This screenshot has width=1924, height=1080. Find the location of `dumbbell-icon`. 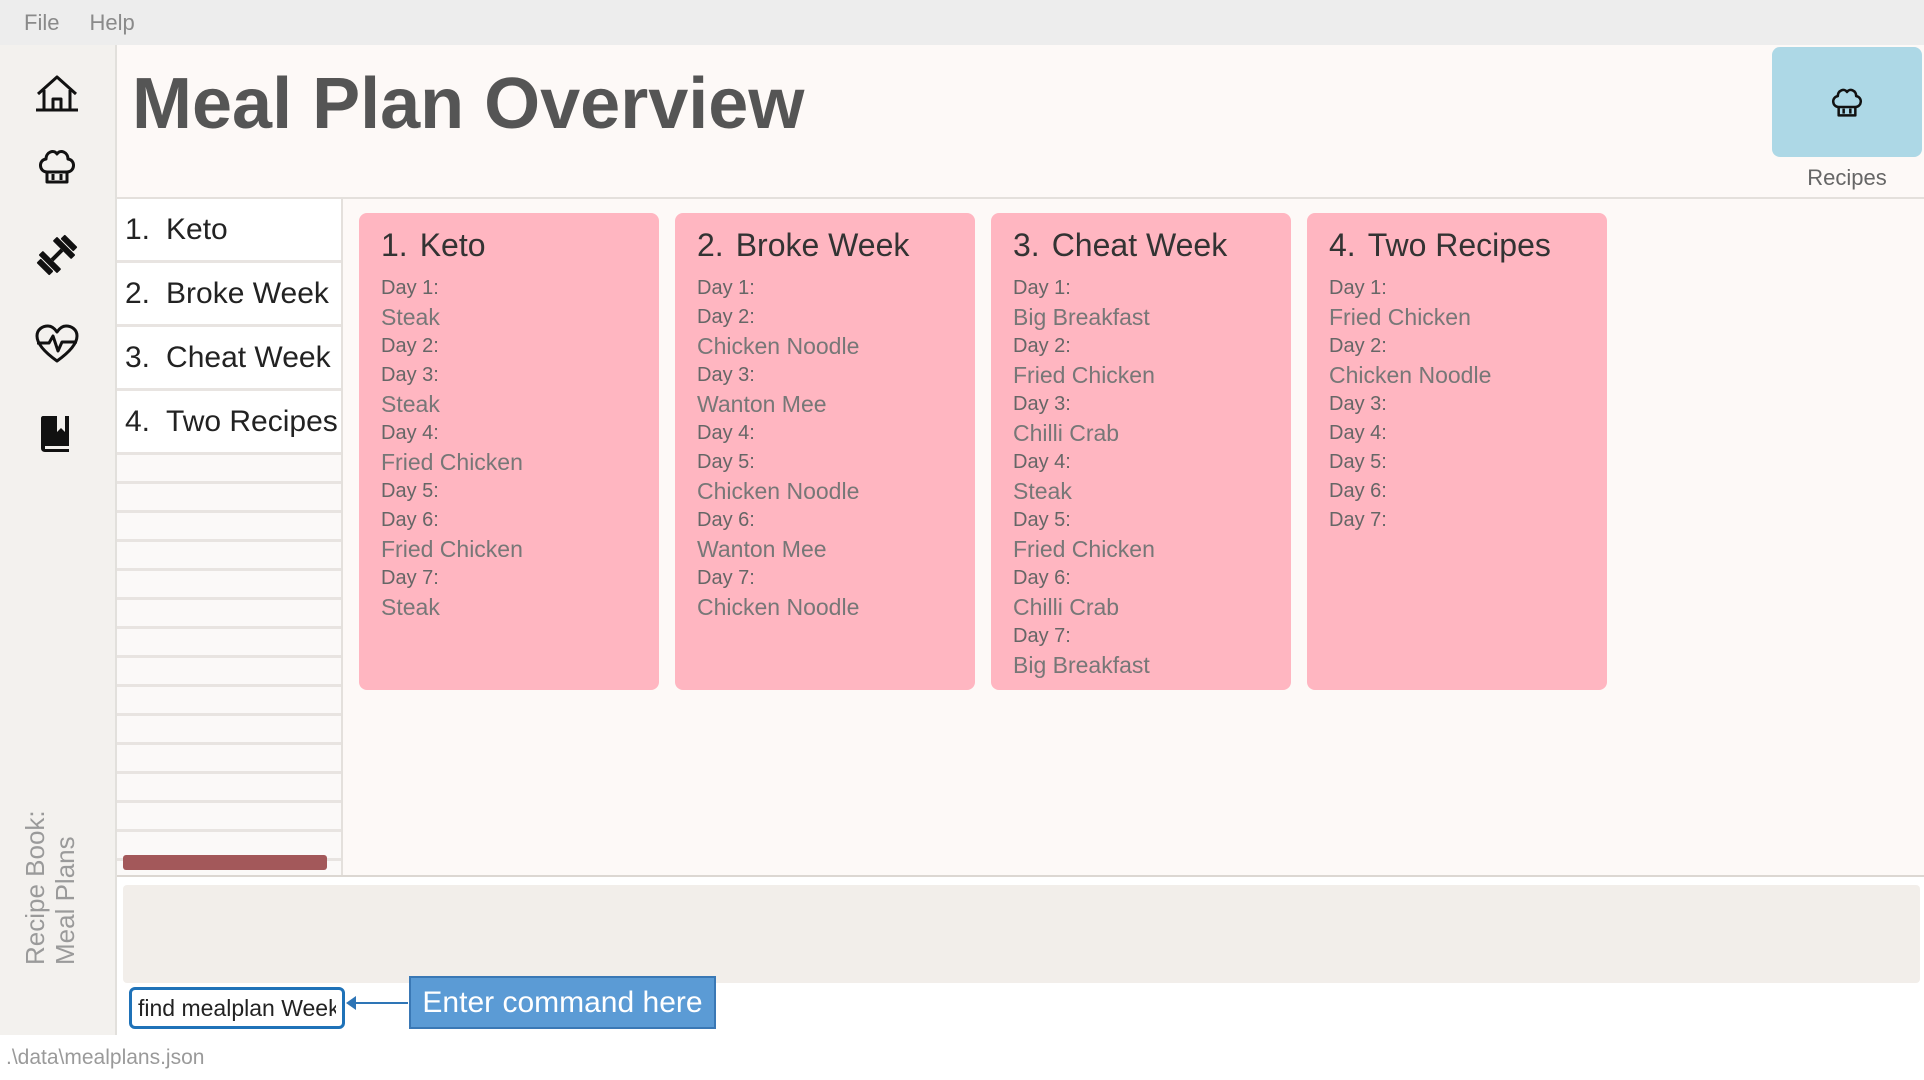

dumbbell-icon is located at coordinates (57, 255).